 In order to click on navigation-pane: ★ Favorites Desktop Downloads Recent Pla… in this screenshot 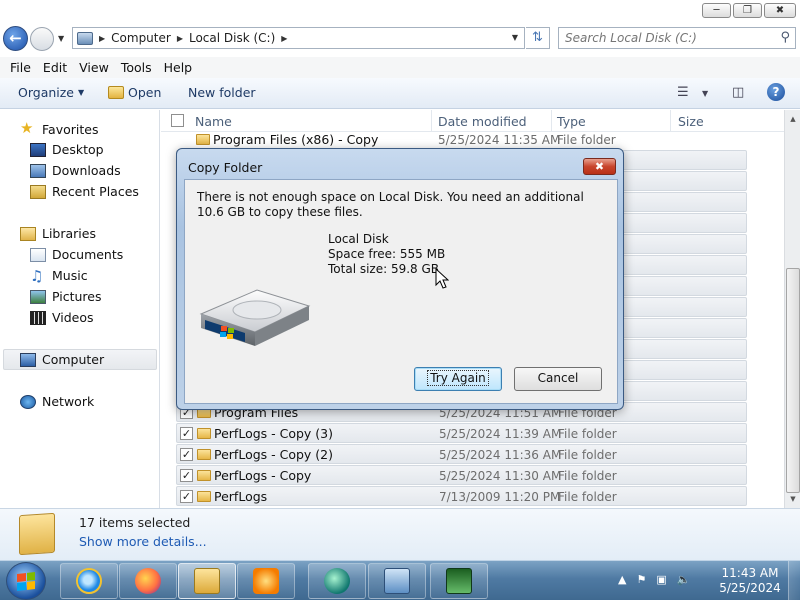, I will do `click(80, 309)`.